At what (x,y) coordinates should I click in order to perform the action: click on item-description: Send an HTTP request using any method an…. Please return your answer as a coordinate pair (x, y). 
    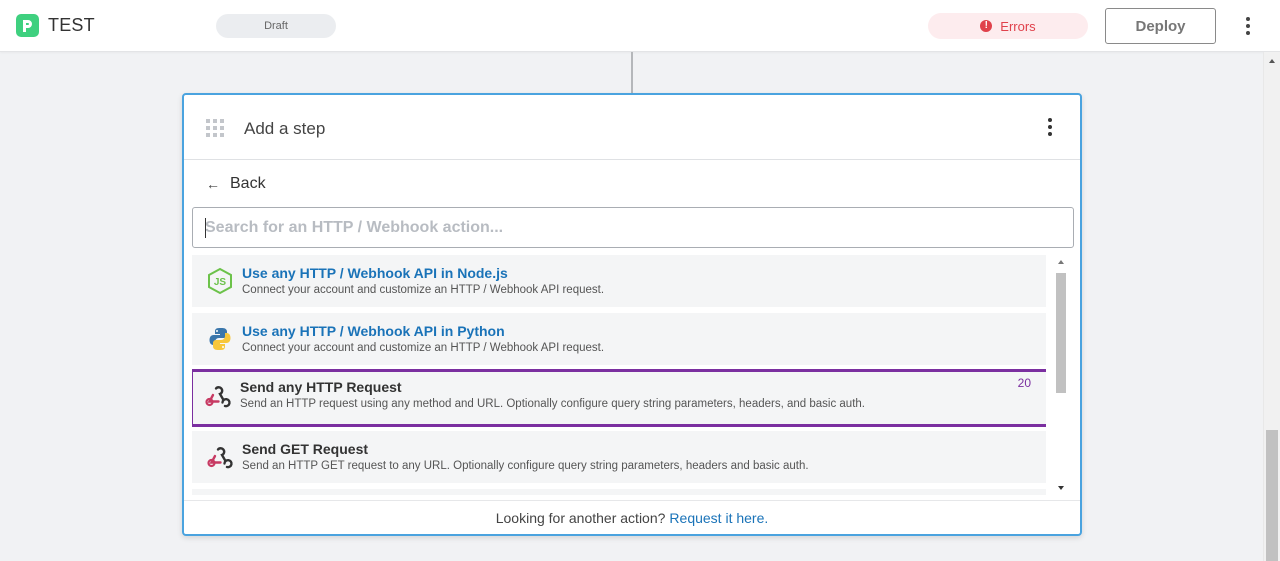
    Looking at the image, I should click on (552, 404).